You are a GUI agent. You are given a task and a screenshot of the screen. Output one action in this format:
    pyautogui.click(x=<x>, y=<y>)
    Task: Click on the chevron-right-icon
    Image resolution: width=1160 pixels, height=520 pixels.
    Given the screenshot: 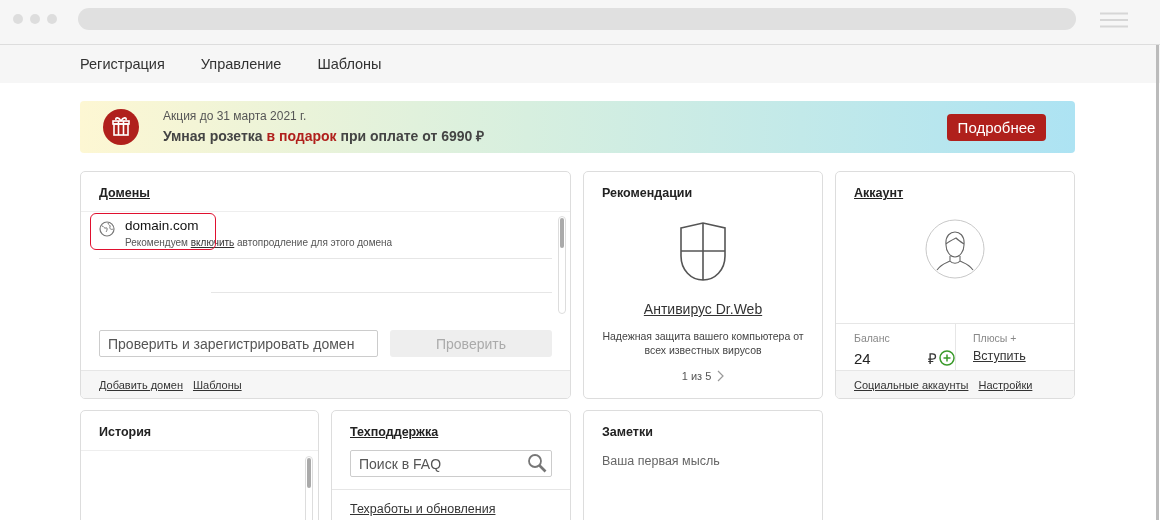 What is the action you would take?
    pyautogui.click(x=721, y=376)
    